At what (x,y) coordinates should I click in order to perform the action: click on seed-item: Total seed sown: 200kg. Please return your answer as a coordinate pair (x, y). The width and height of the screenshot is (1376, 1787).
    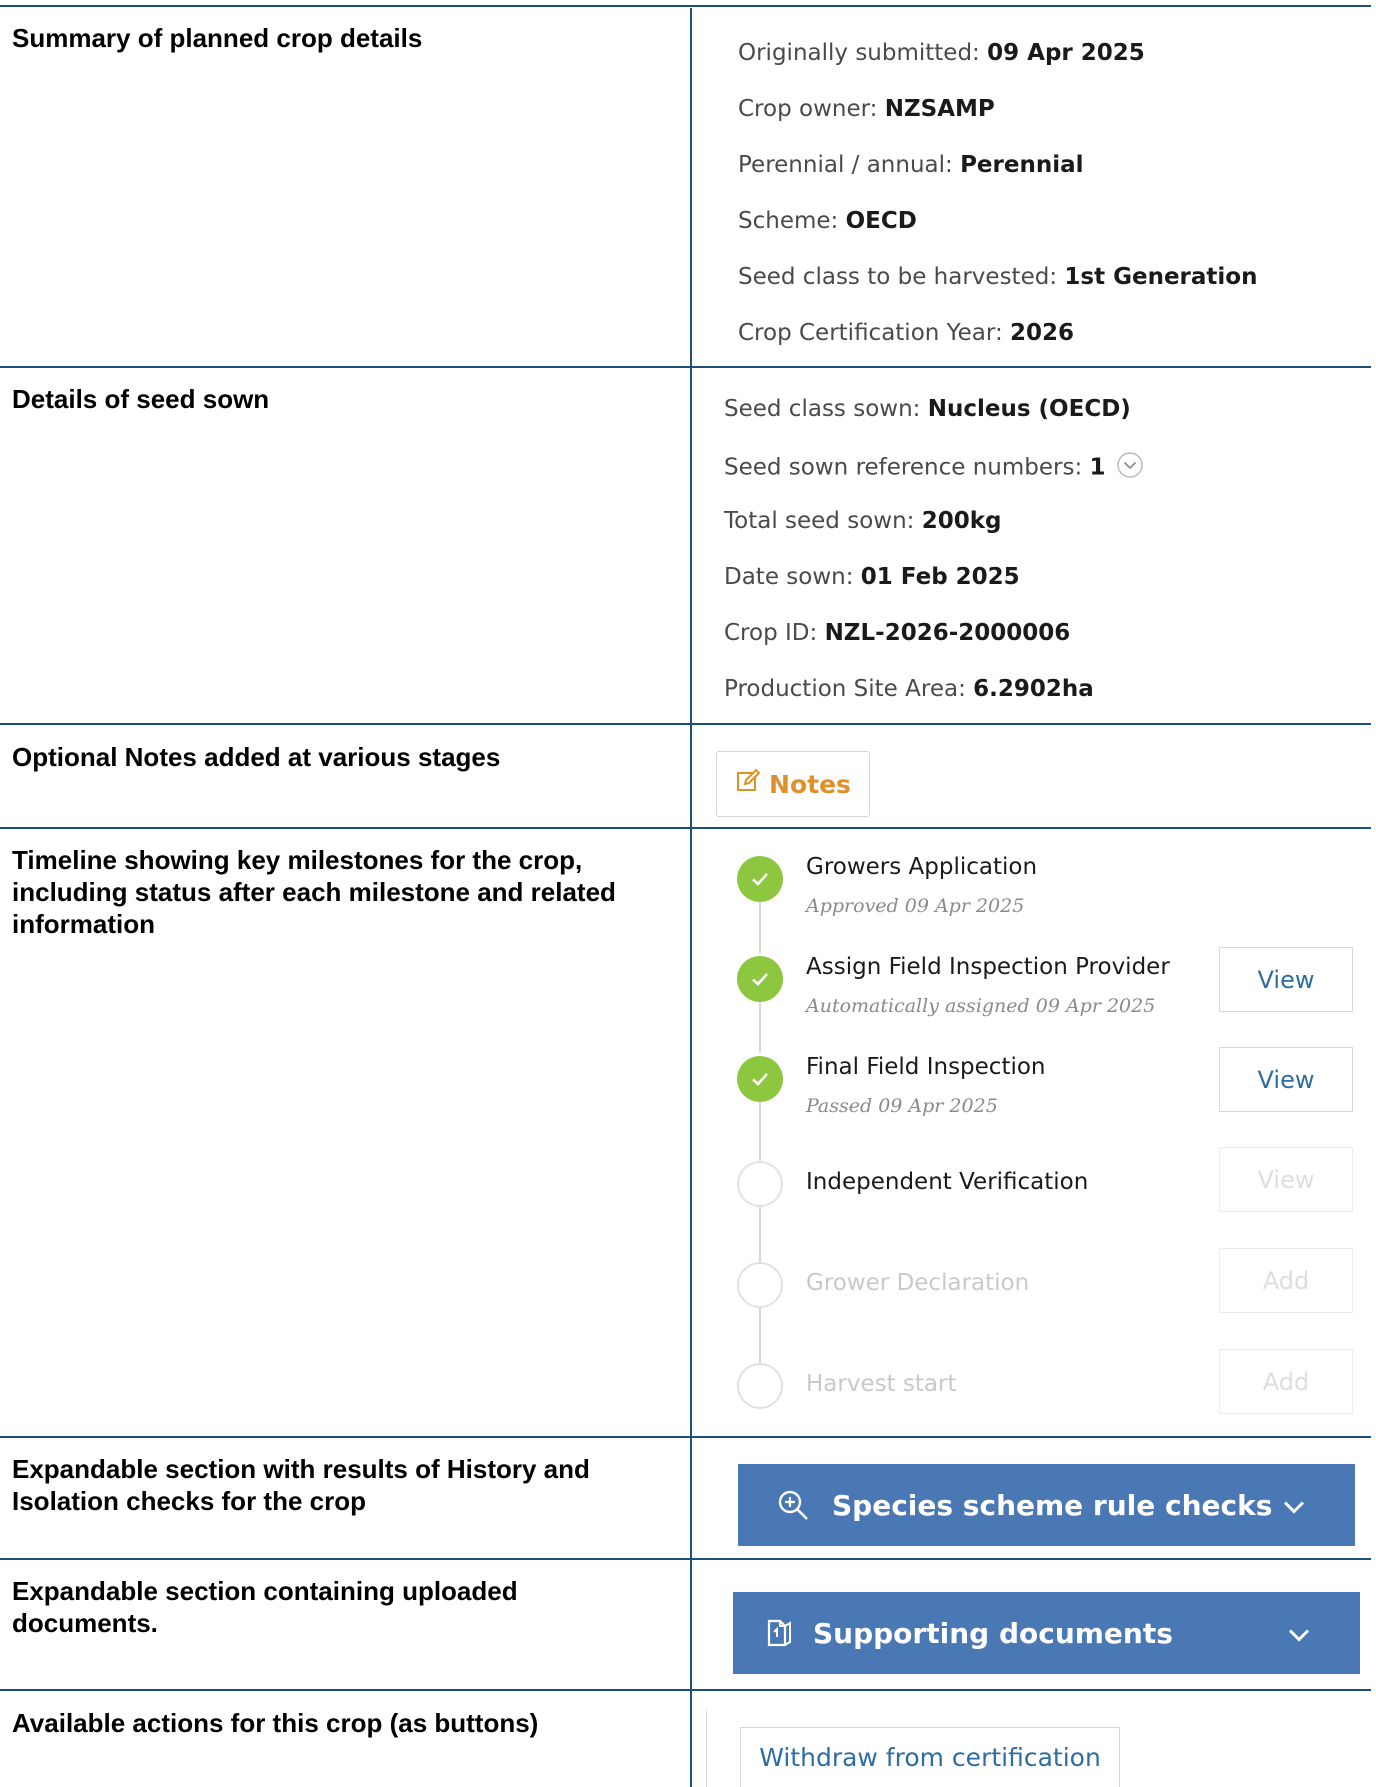
    Looking at the image, I should click on (863, 521).